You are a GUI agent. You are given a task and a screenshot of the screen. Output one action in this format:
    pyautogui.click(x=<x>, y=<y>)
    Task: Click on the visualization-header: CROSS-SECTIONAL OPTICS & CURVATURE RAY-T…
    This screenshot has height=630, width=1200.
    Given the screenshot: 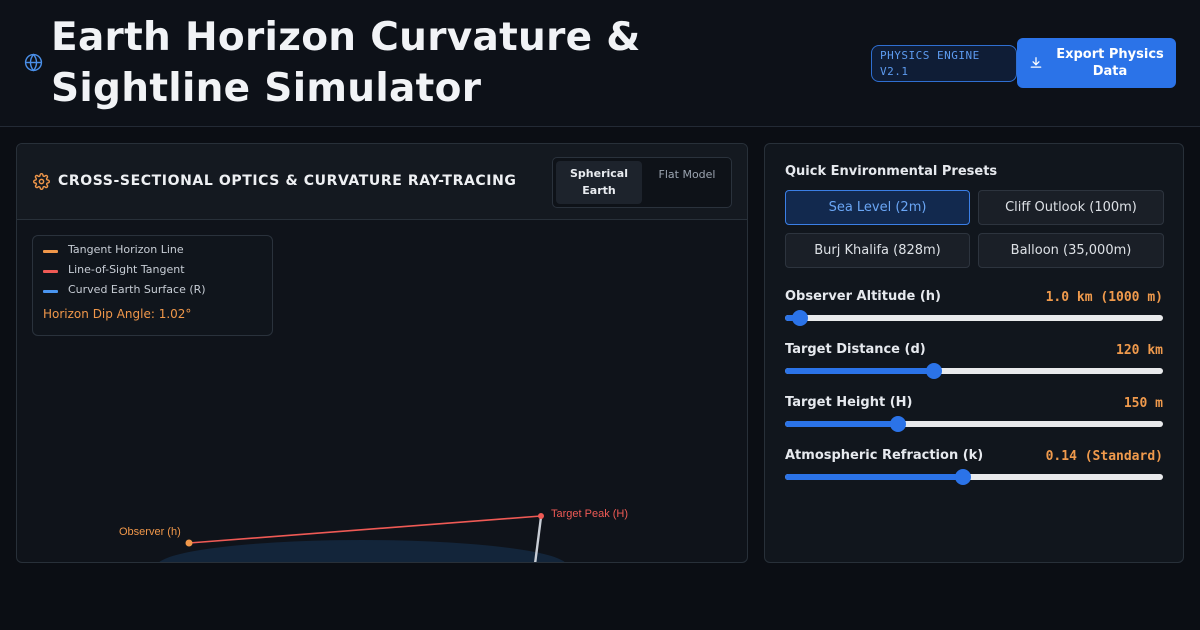 What is the action you would take?
    pyautogui.click(x=382, y=182)
    